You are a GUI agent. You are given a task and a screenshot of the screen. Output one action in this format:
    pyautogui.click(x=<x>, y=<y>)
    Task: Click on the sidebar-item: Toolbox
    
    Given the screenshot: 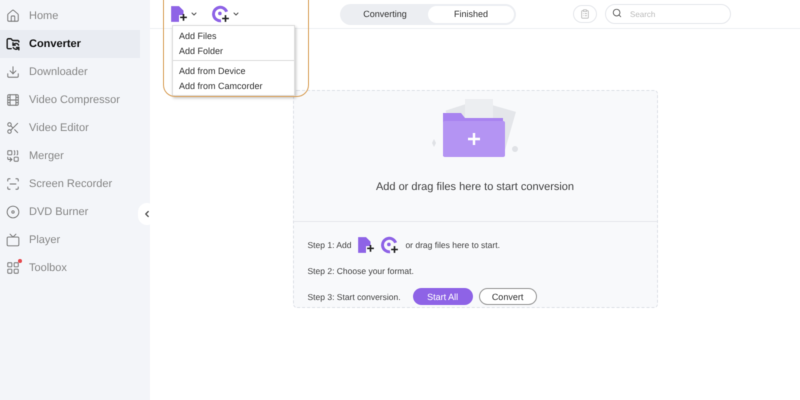 What is the action you would take?
    pyautogui.click(x=70, y=268)
    